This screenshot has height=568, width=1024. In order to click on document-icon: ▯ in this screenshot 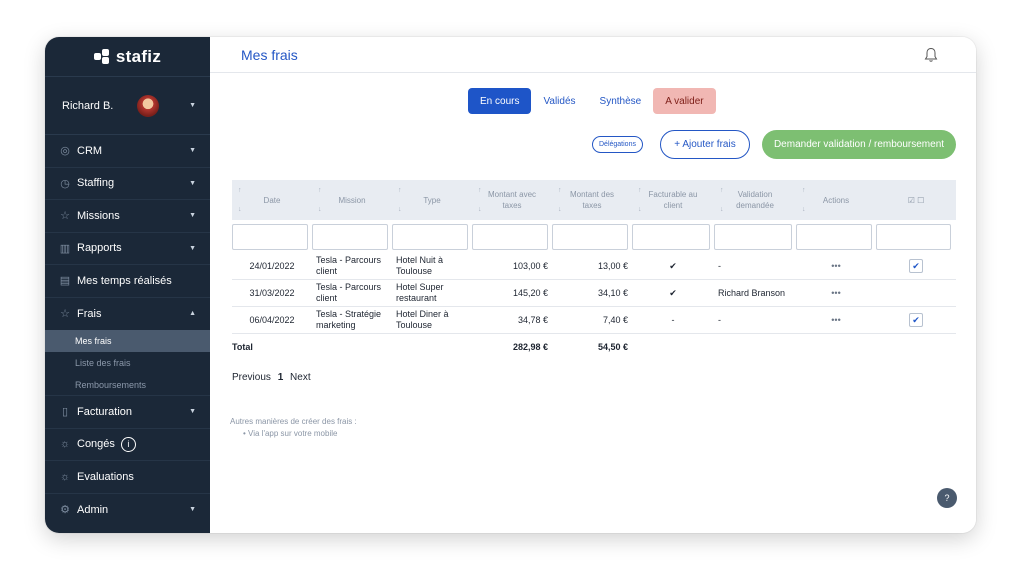, I will do `click(65, 412)`.